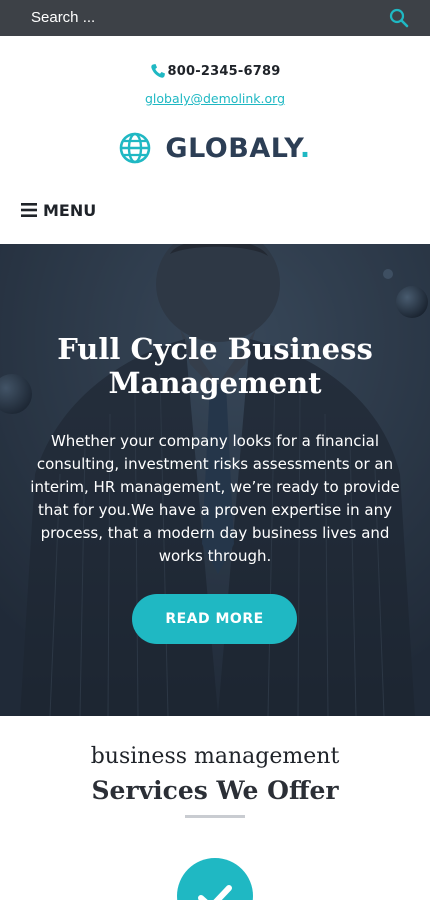 This screenshot has height=900, width=430. What do you see at coordinates (70, 210) in the screenshot?
I see `menu-label: MENU` at bounding box center [70, 210].